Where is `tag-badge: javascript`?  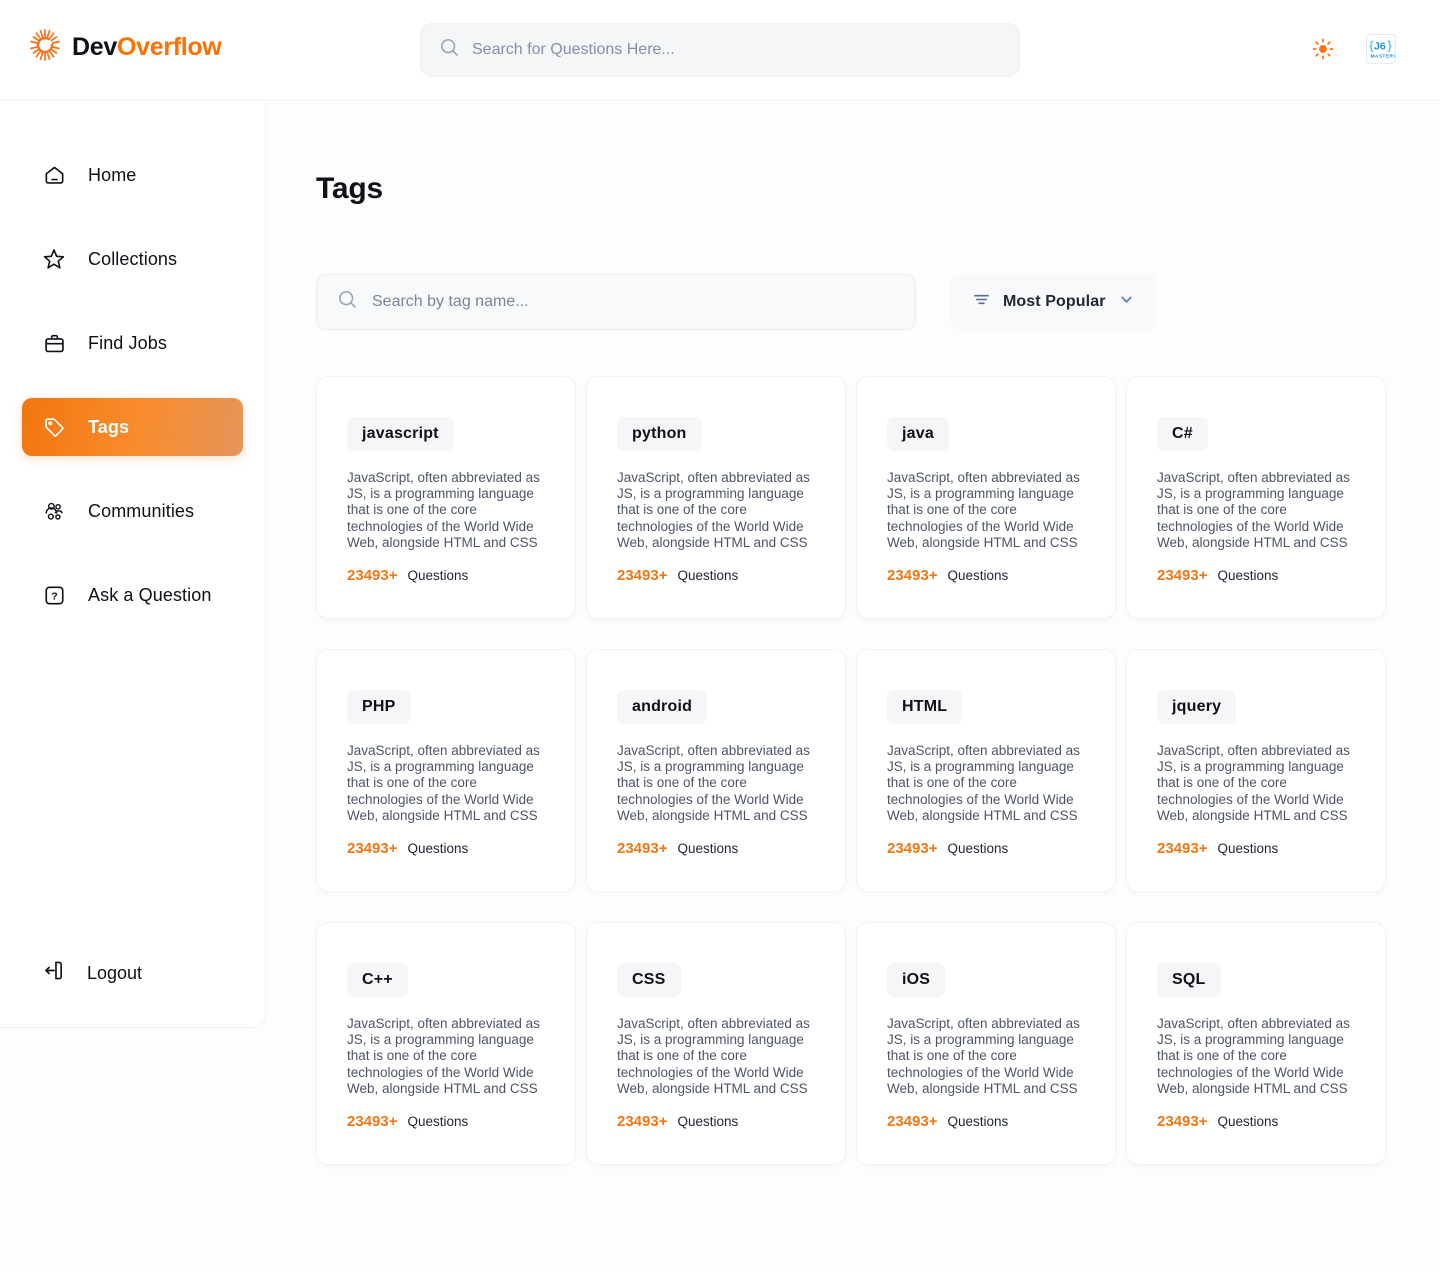 tag-badge: javascript is located at coordinates (400, 434).